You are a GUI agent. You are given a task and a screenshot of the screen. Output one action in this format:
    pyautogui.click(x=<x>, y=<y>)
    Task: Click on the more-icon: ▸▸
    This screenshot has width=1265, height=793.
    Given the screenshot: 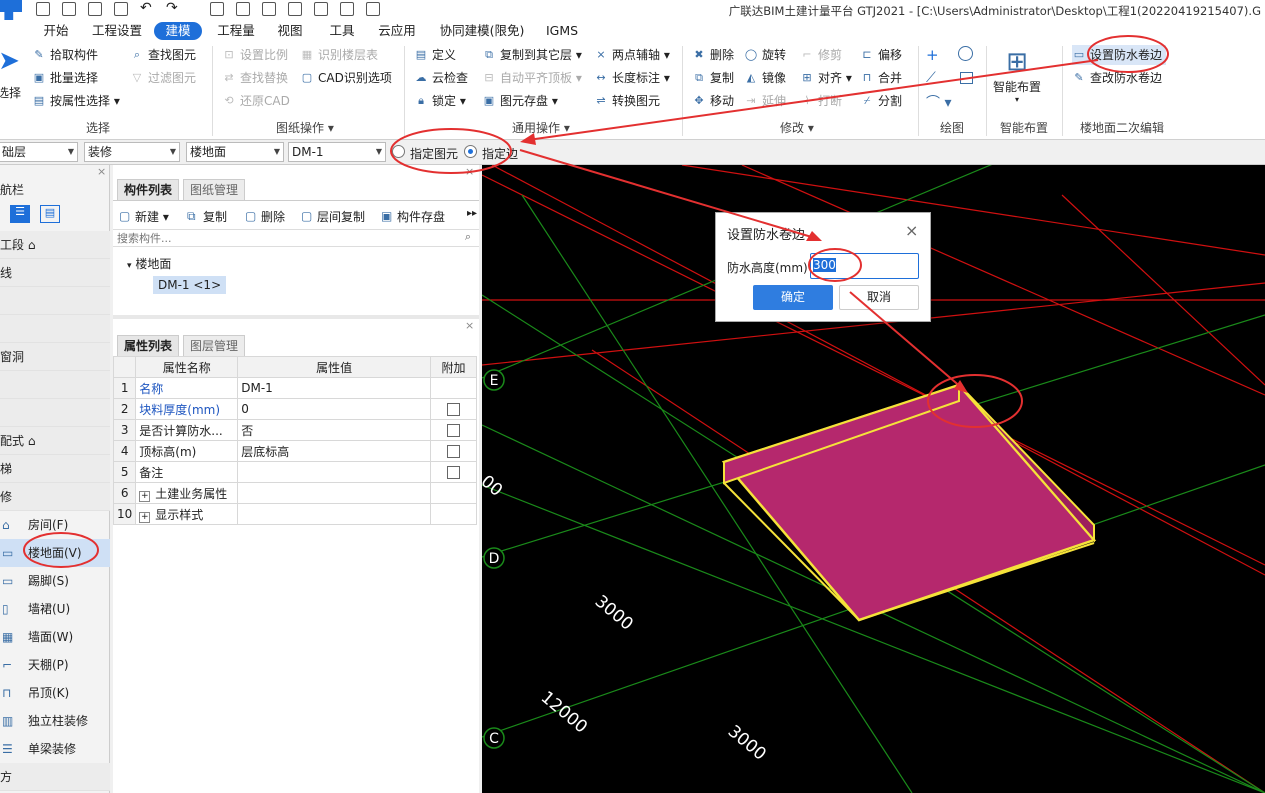 What is the action you would take?
    pyautogui.click(x=472, y=213)
    